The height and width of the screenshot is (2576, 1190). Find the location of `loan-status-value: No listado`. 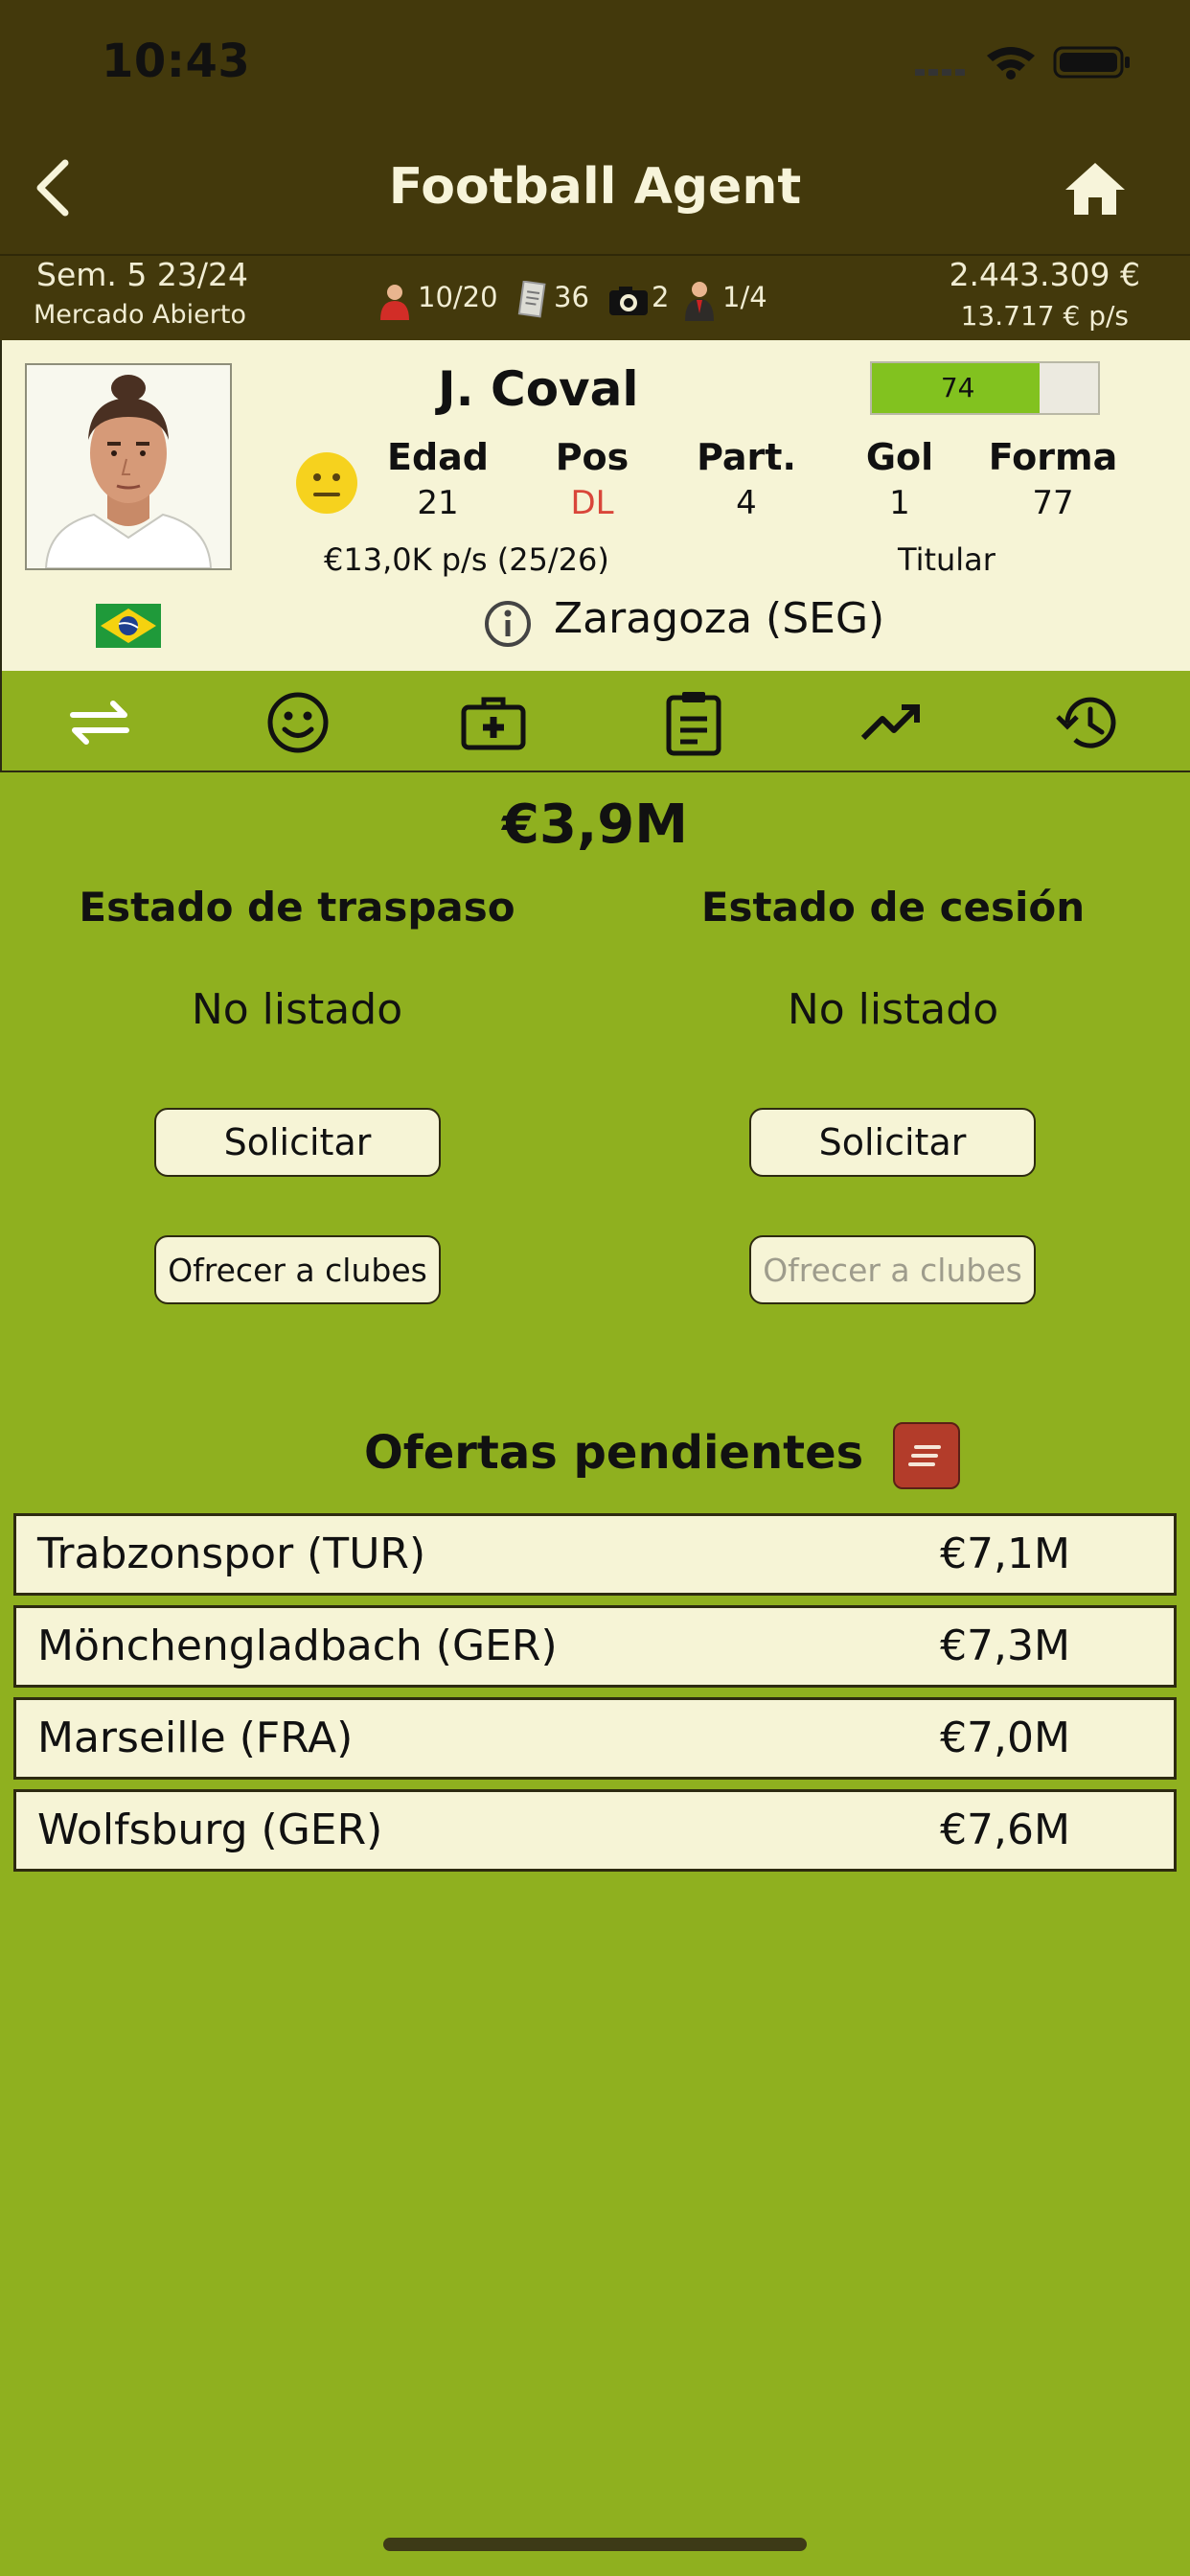

loan-status-value: No listado is located at coordinates (893, 1009).